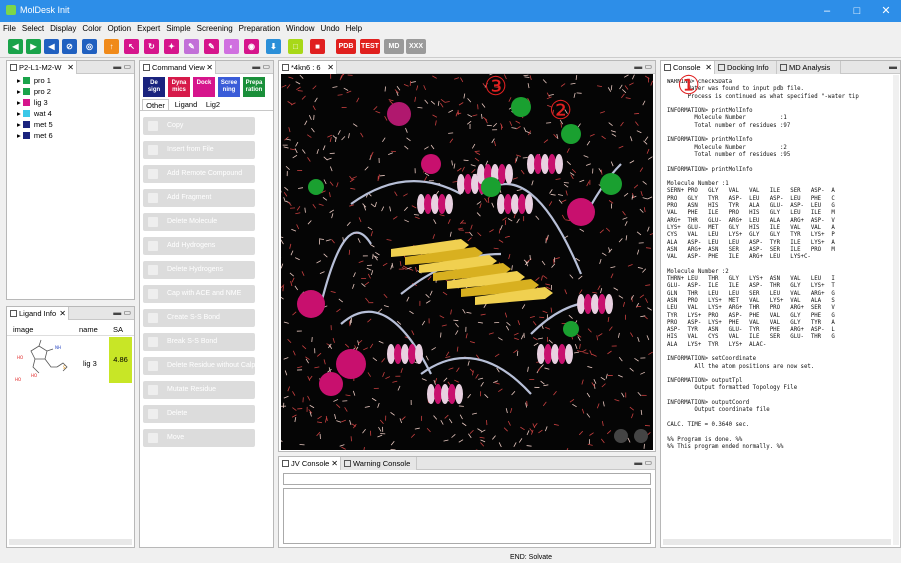  Describe the element at coordinates (857, 11) in the screenshot. I see `maximize-button: □` at that location.